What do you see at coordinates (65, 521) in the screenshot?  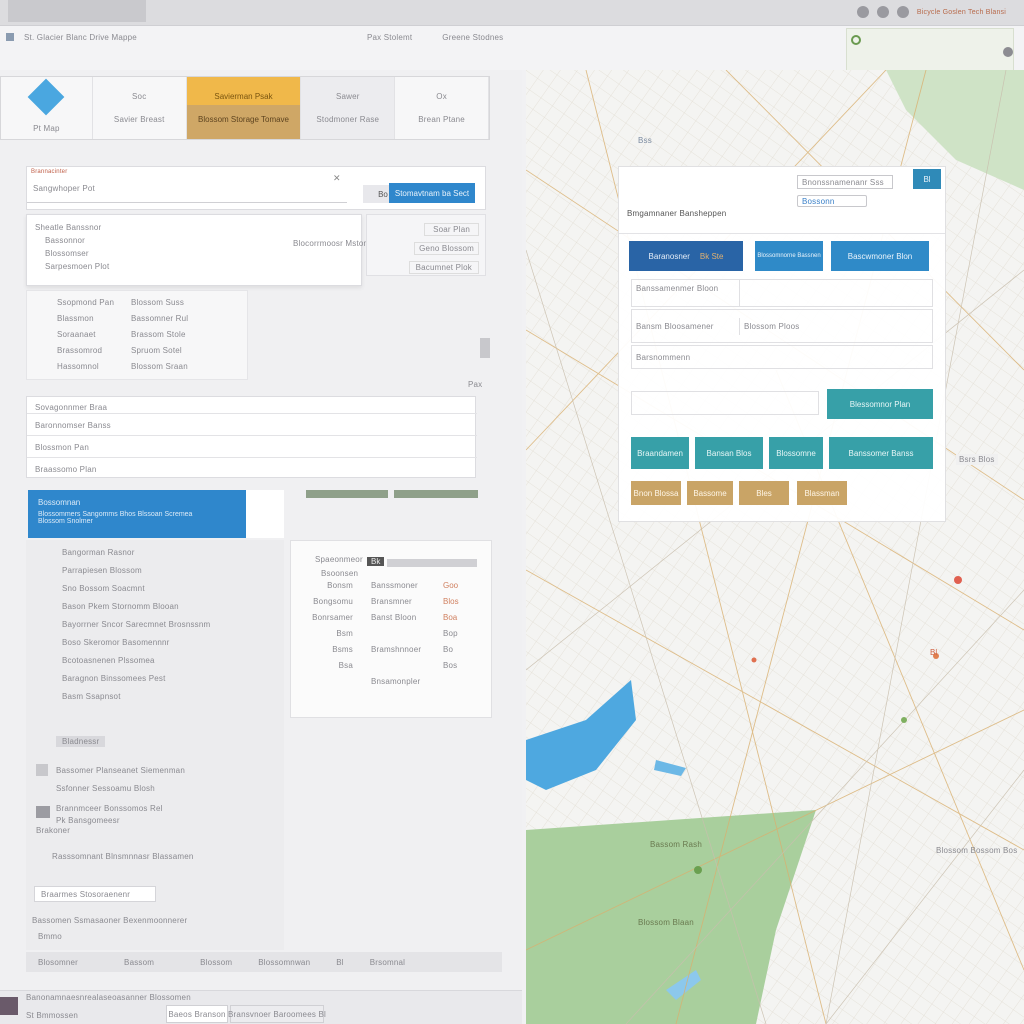 I see `info-card-line: Blossom Snolmer` at bounding box center [65, 521].